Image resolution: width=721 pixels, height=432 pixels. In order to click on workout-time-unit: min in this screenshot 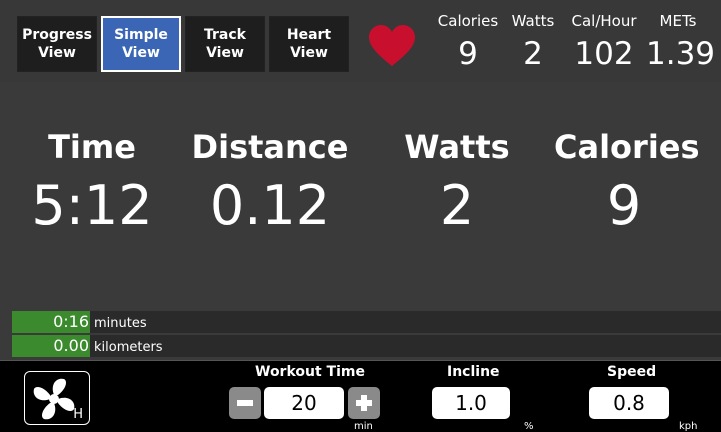, I will do `click(363, 426)`.